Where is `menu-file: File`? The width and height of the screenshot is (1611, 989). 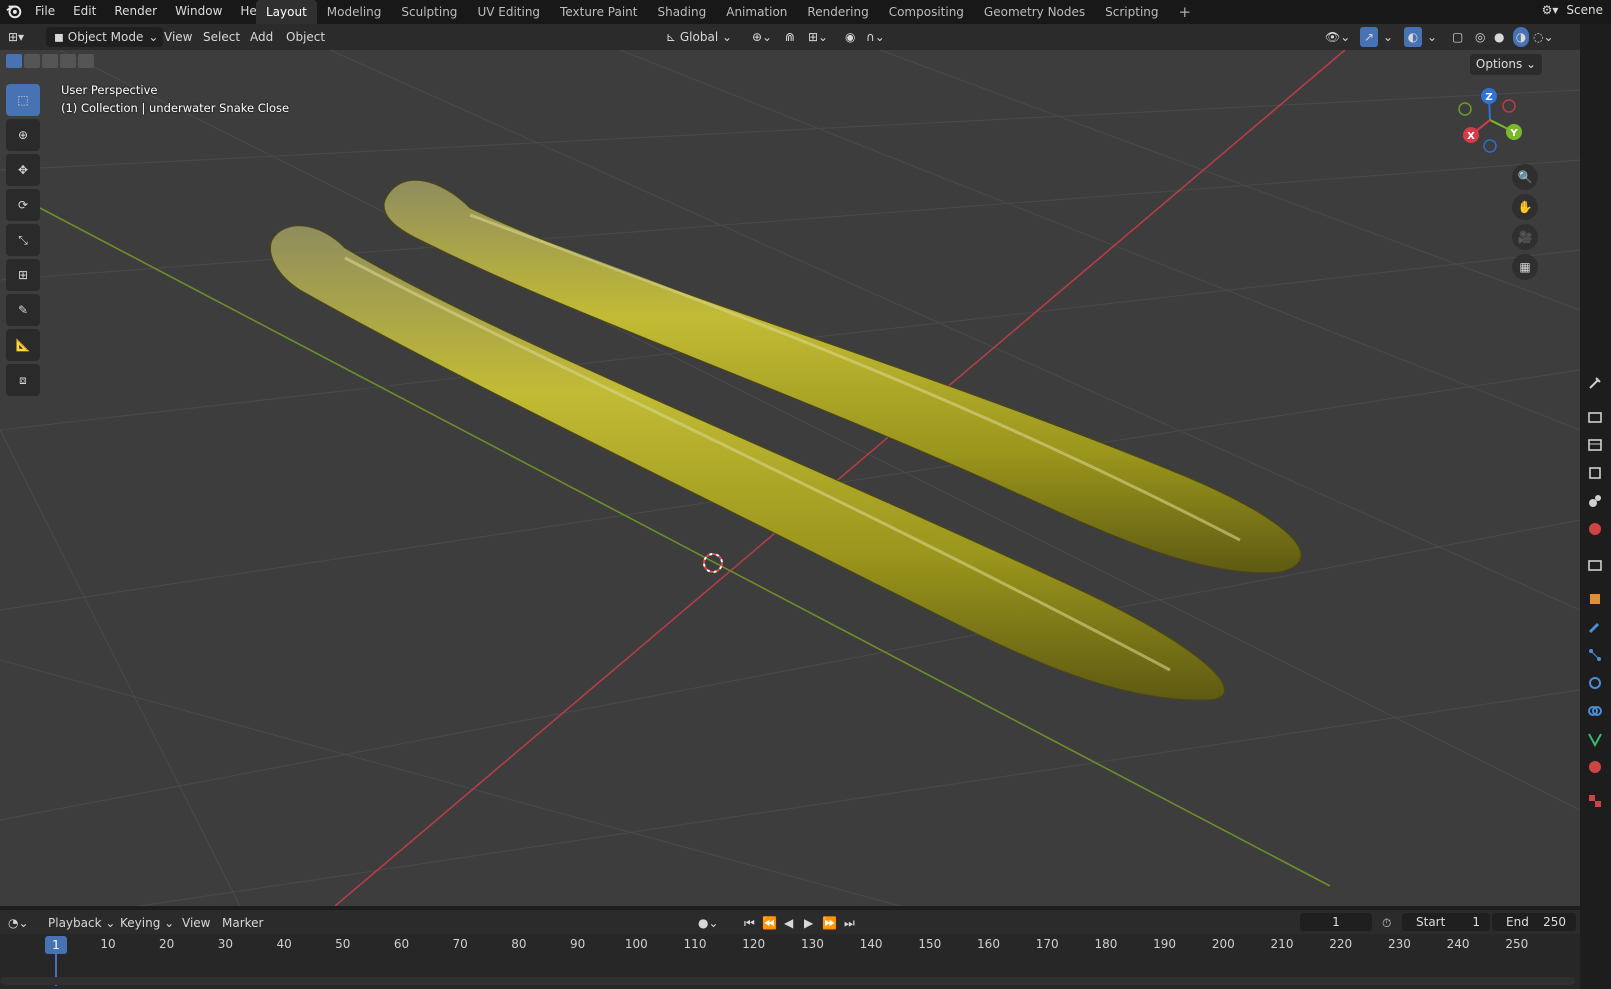 menu-file: File is located at coordinates (45, 12).